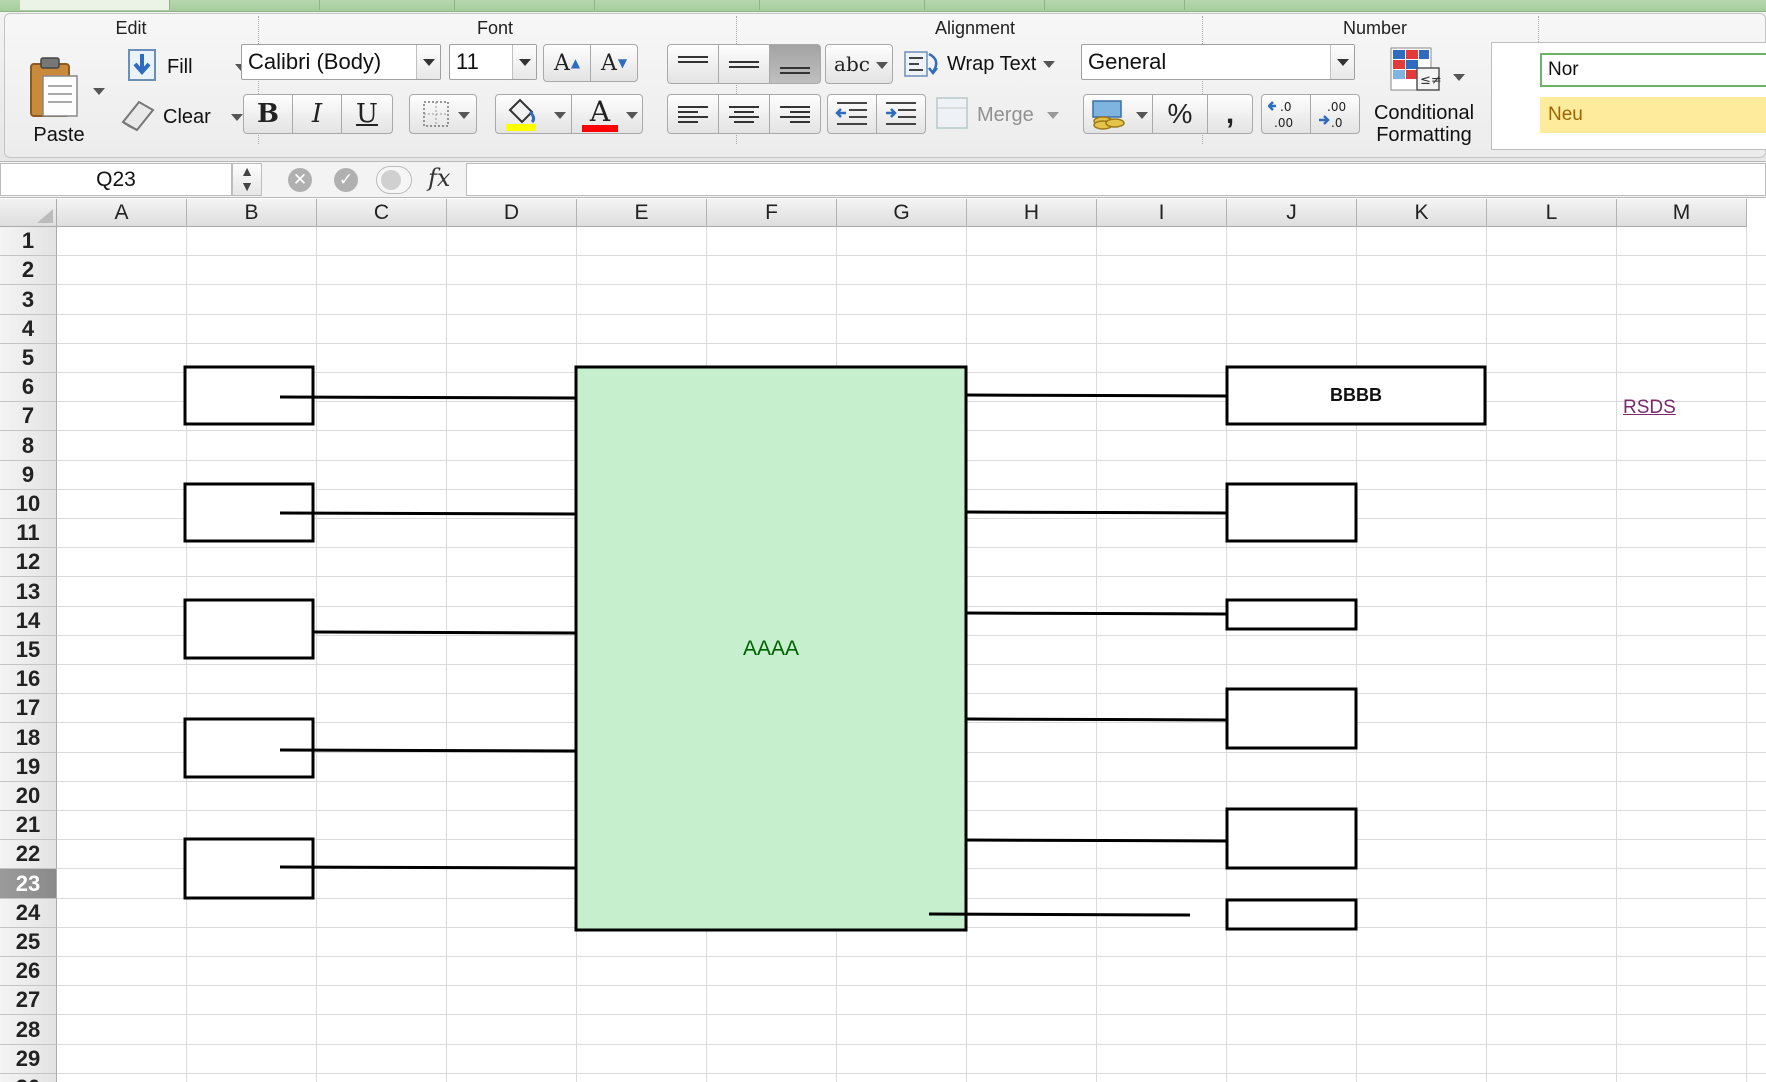 This screenshot has width=1766, height=1082. I want to click on align-left-button, so click(693, 114).